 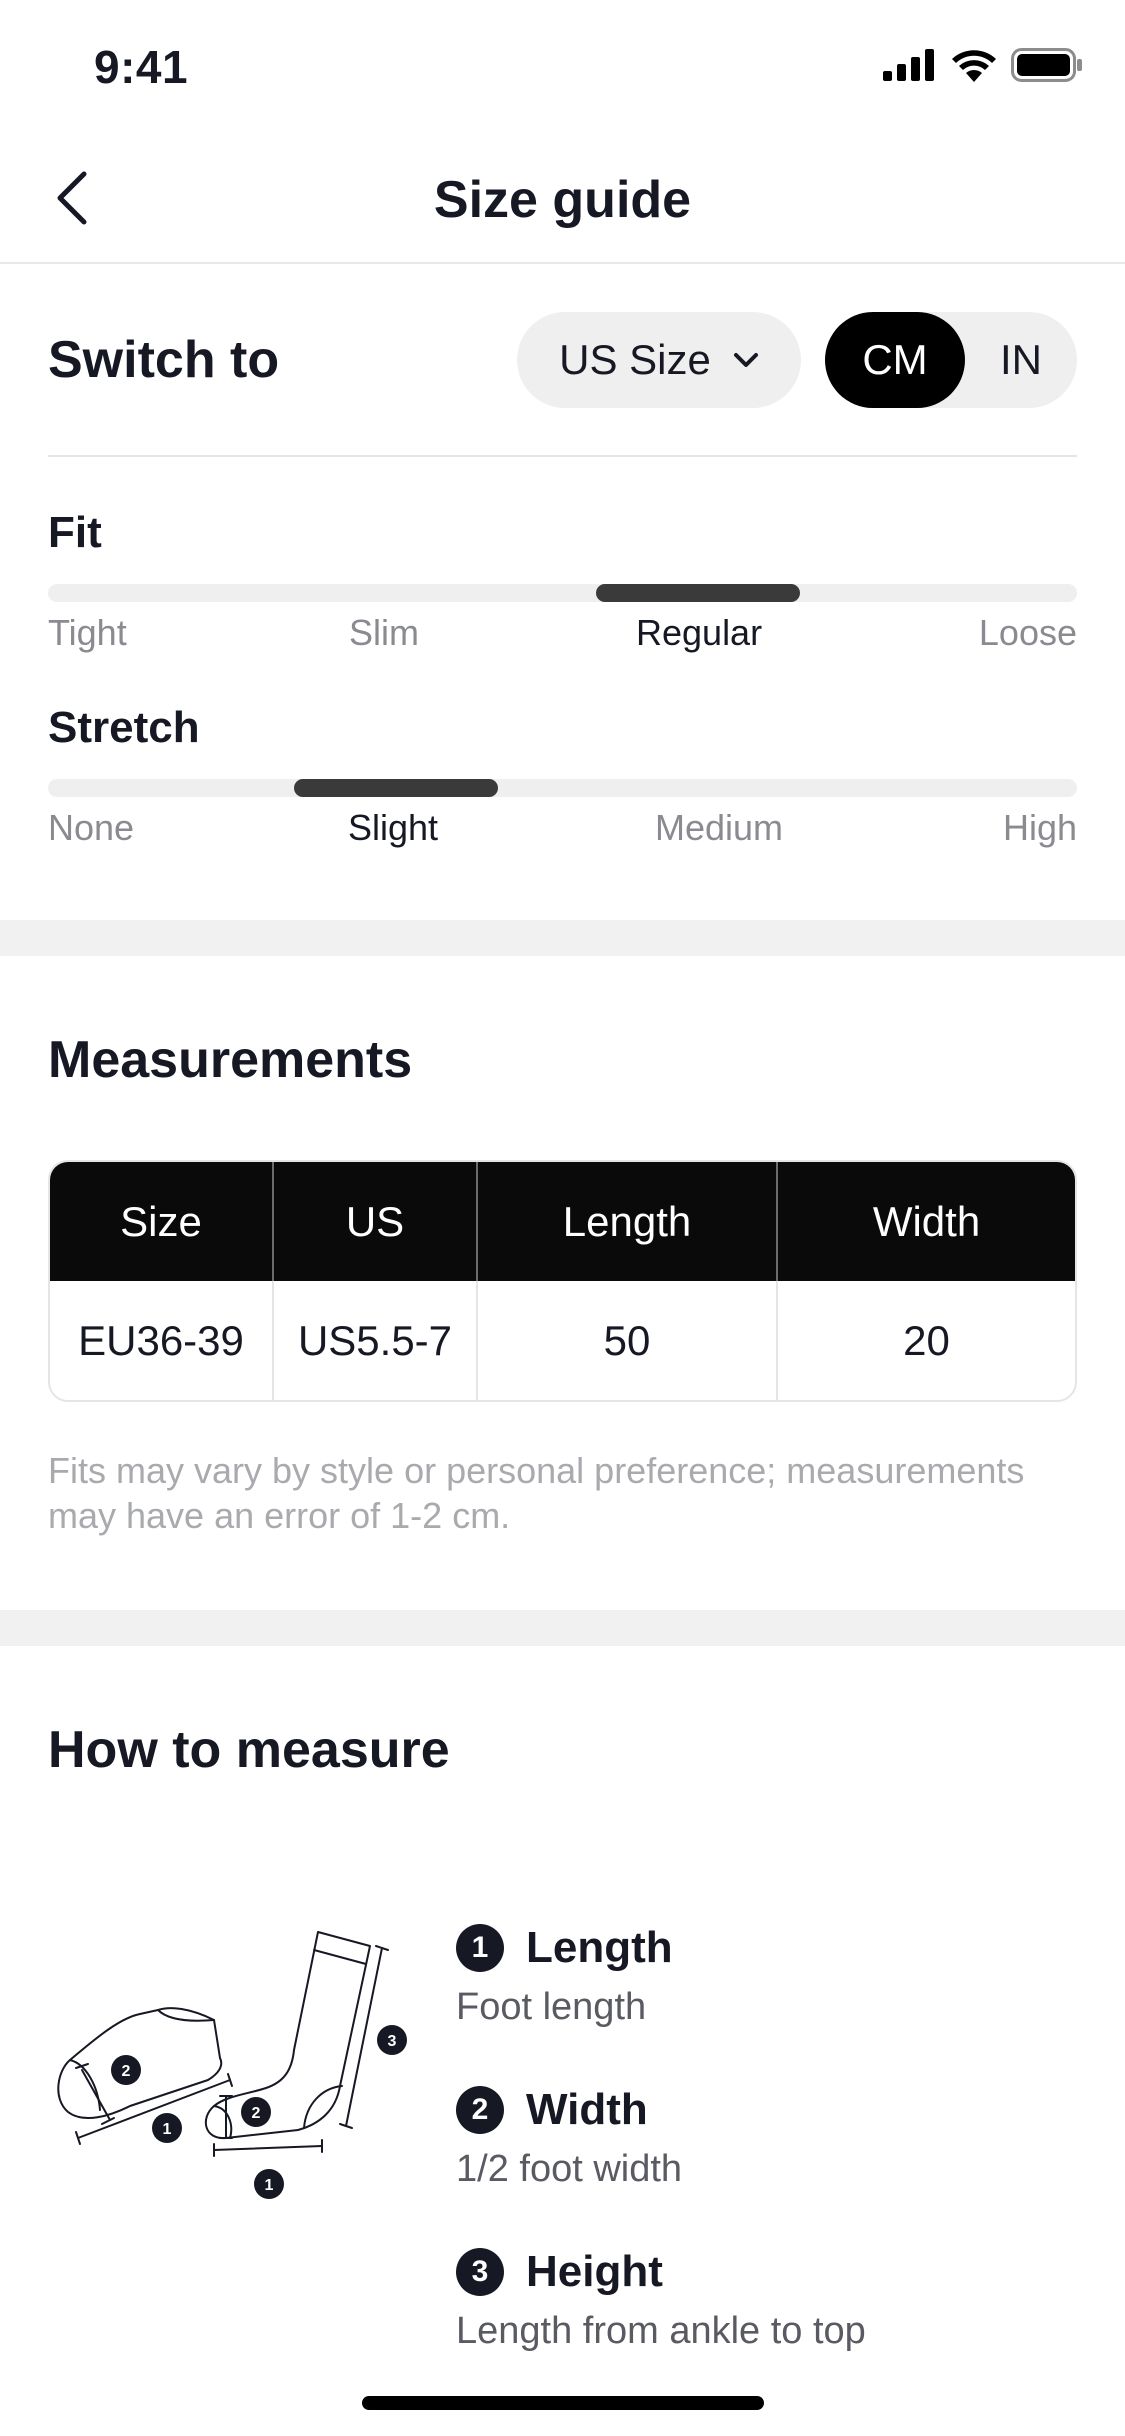 I want to click on stretch-option-none: None, so click(x=91, y=827).